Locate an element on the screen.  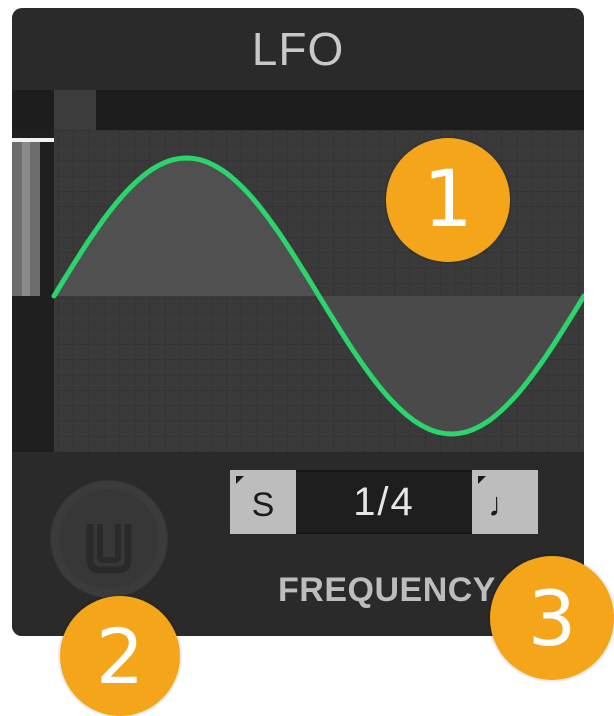
lfo-meter-marker is located at coordinates (33, 140).